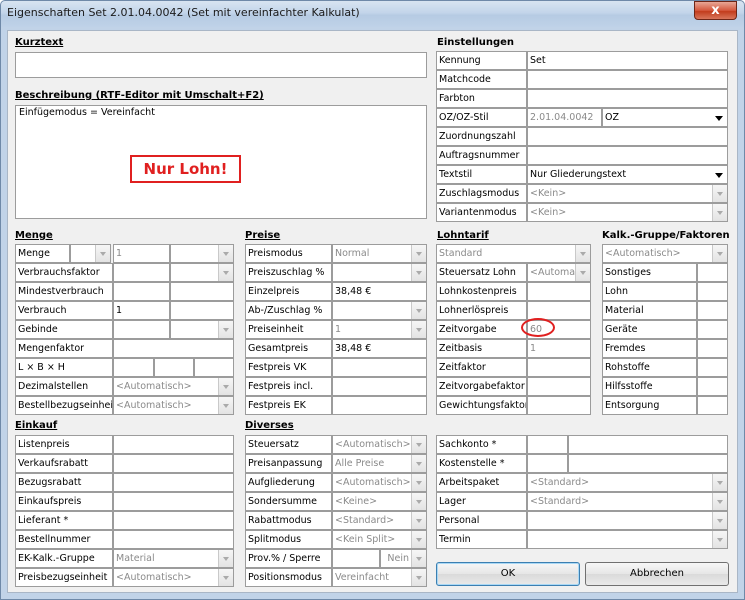 Image resolution: width=745 pixels, height=600 pixels. I want to click on textstil-select: Nur Gliederungstext, so click(627, 174).